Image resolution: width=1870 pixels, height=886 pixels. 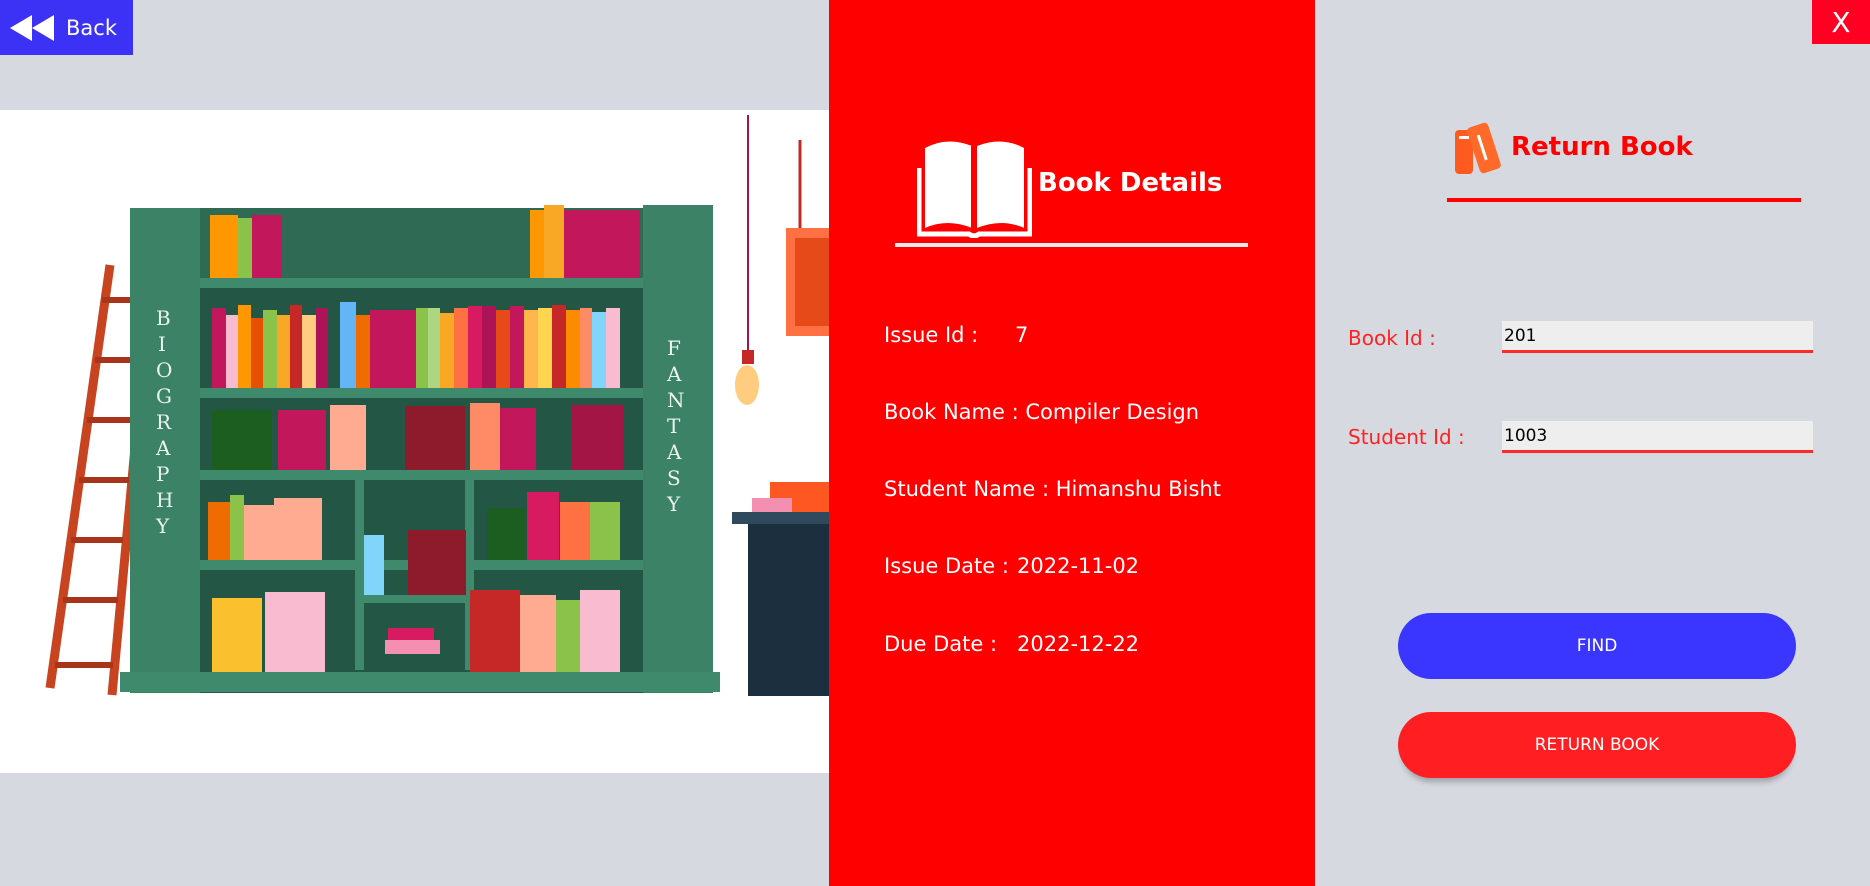 I want to click on issue-id-label: Issue Id :, so click(x=931, y=335).